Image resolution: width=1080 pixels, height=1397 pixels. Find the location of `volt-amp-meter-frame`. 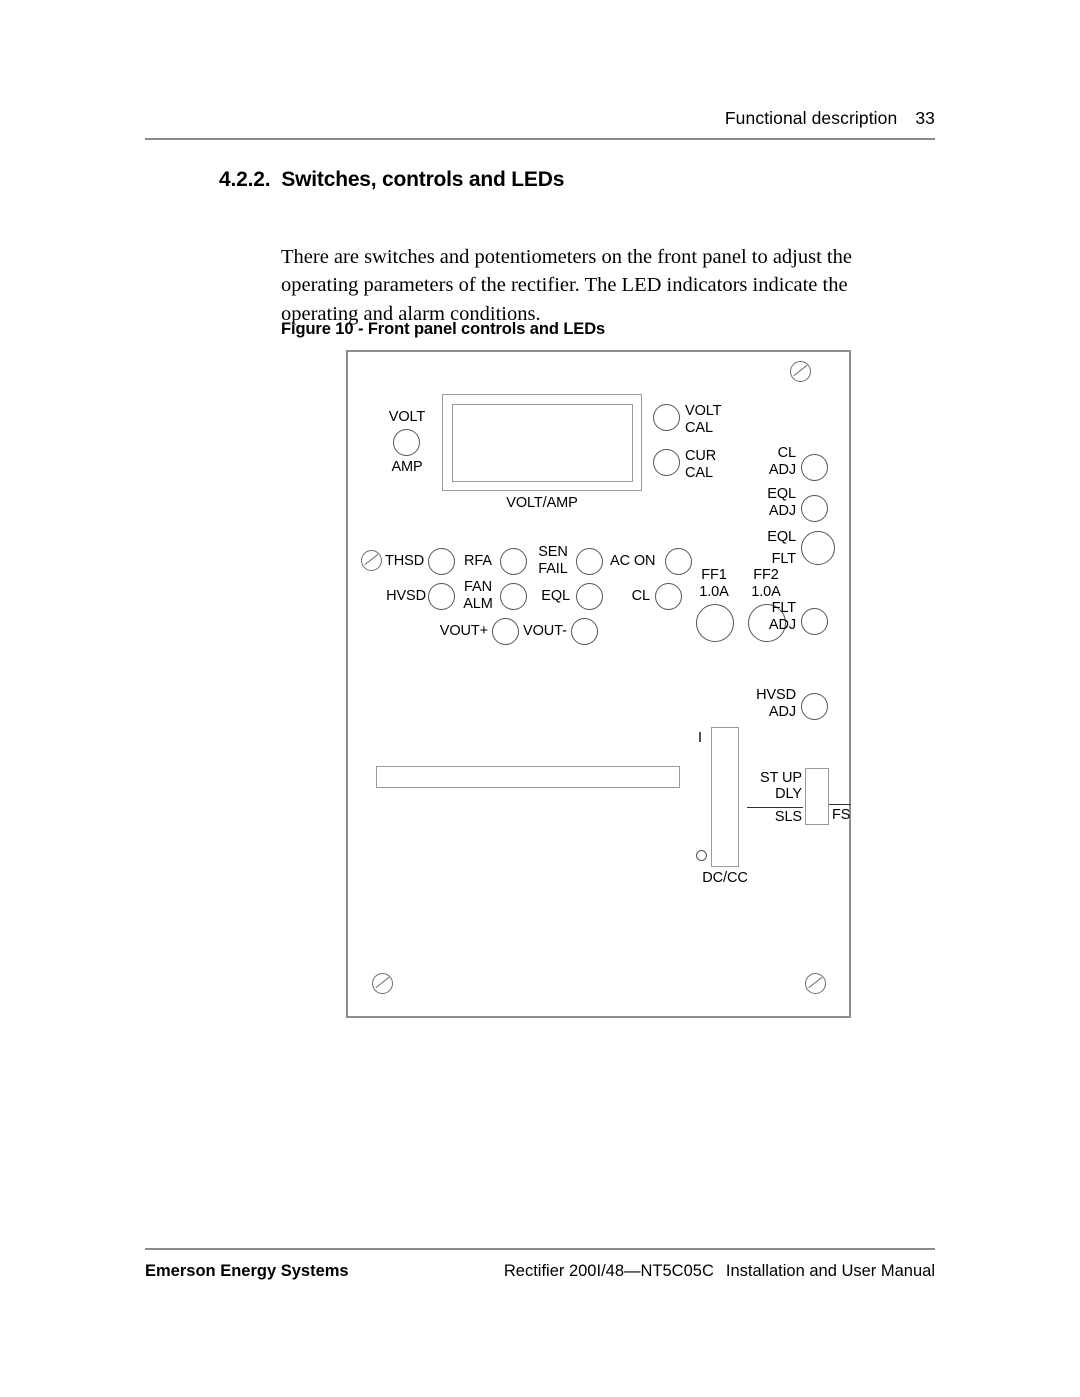

volt-amp-meter-frame is located at coordinates (542, 442).